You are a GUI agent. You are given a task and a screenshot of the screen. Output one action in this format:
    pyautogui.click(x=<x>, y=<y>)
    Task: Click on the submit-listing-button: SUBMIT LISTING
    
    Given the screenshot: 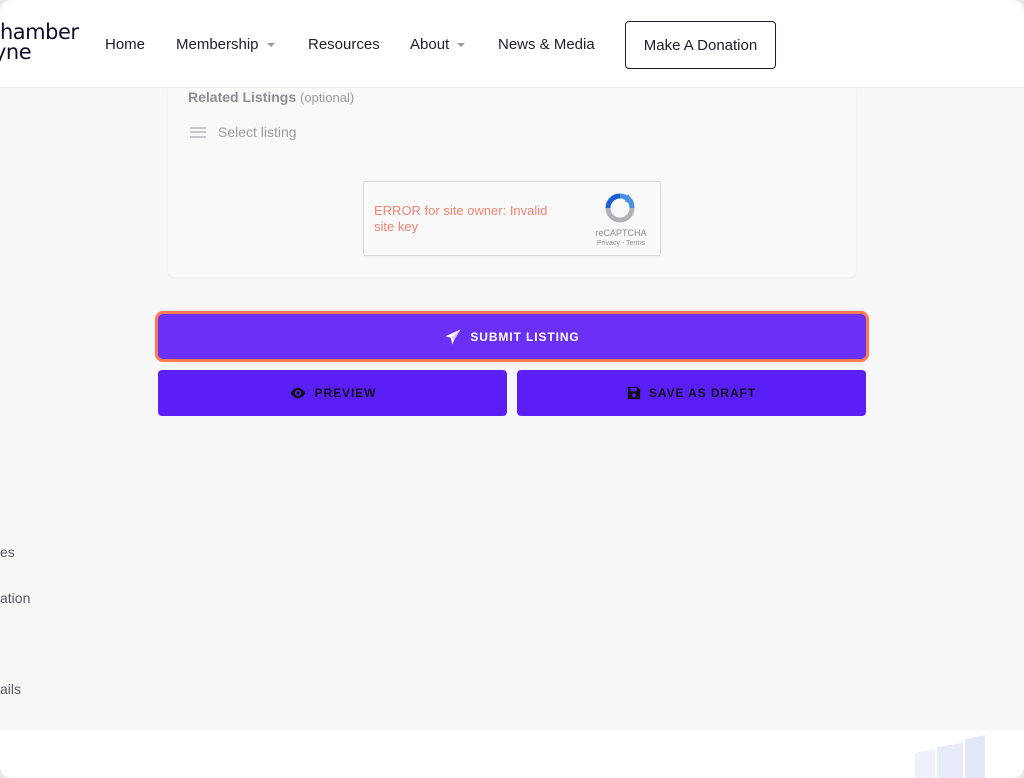 What is the action you would take?
    pyautogui.click(x=512, y=336)
    